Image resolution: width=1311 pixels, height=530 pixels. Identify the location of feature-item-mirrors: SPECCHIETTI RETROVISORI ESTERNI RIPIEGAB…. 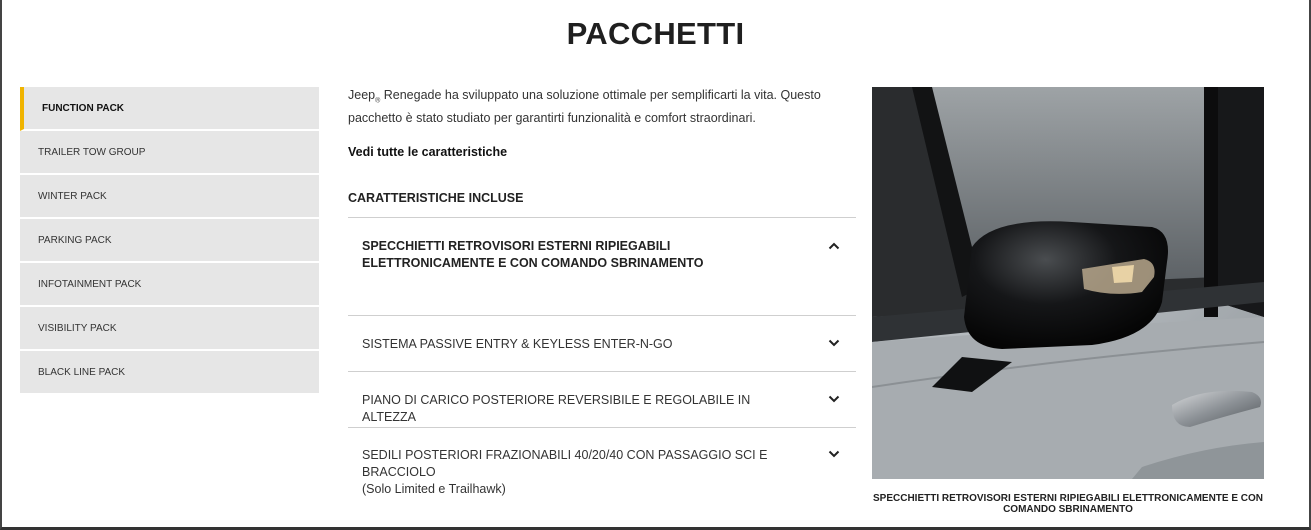
(602, 267).